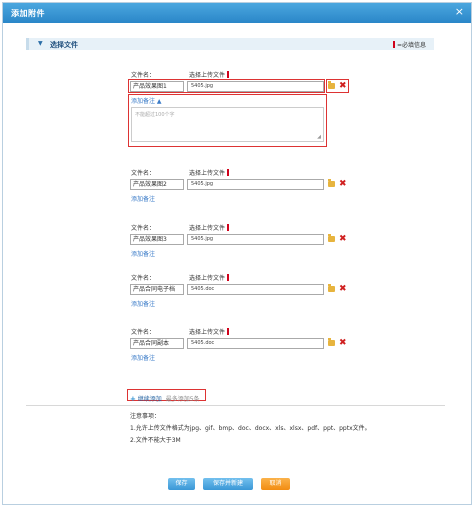 The height and width of the screenshot is (507, 474). What do you see at coordinates (182, 399) in the screenshot?
I see `add-limit-text: 最多添加5条` at bounding box center [182, 399].